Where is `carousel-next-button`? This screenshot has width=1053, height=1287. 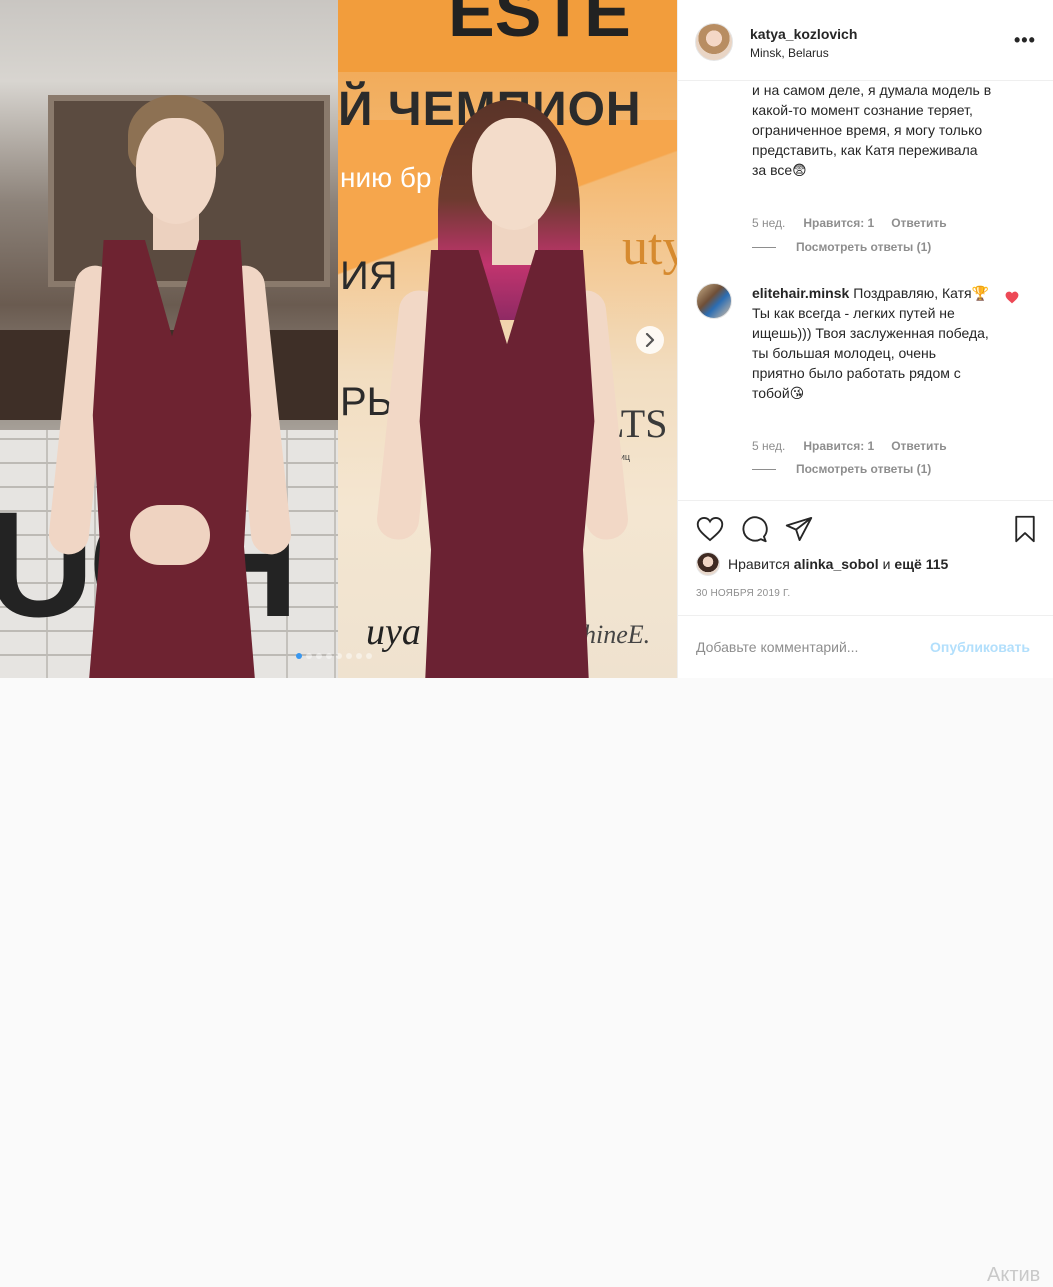
carousel-next-button is located at coordinates (650, 340).